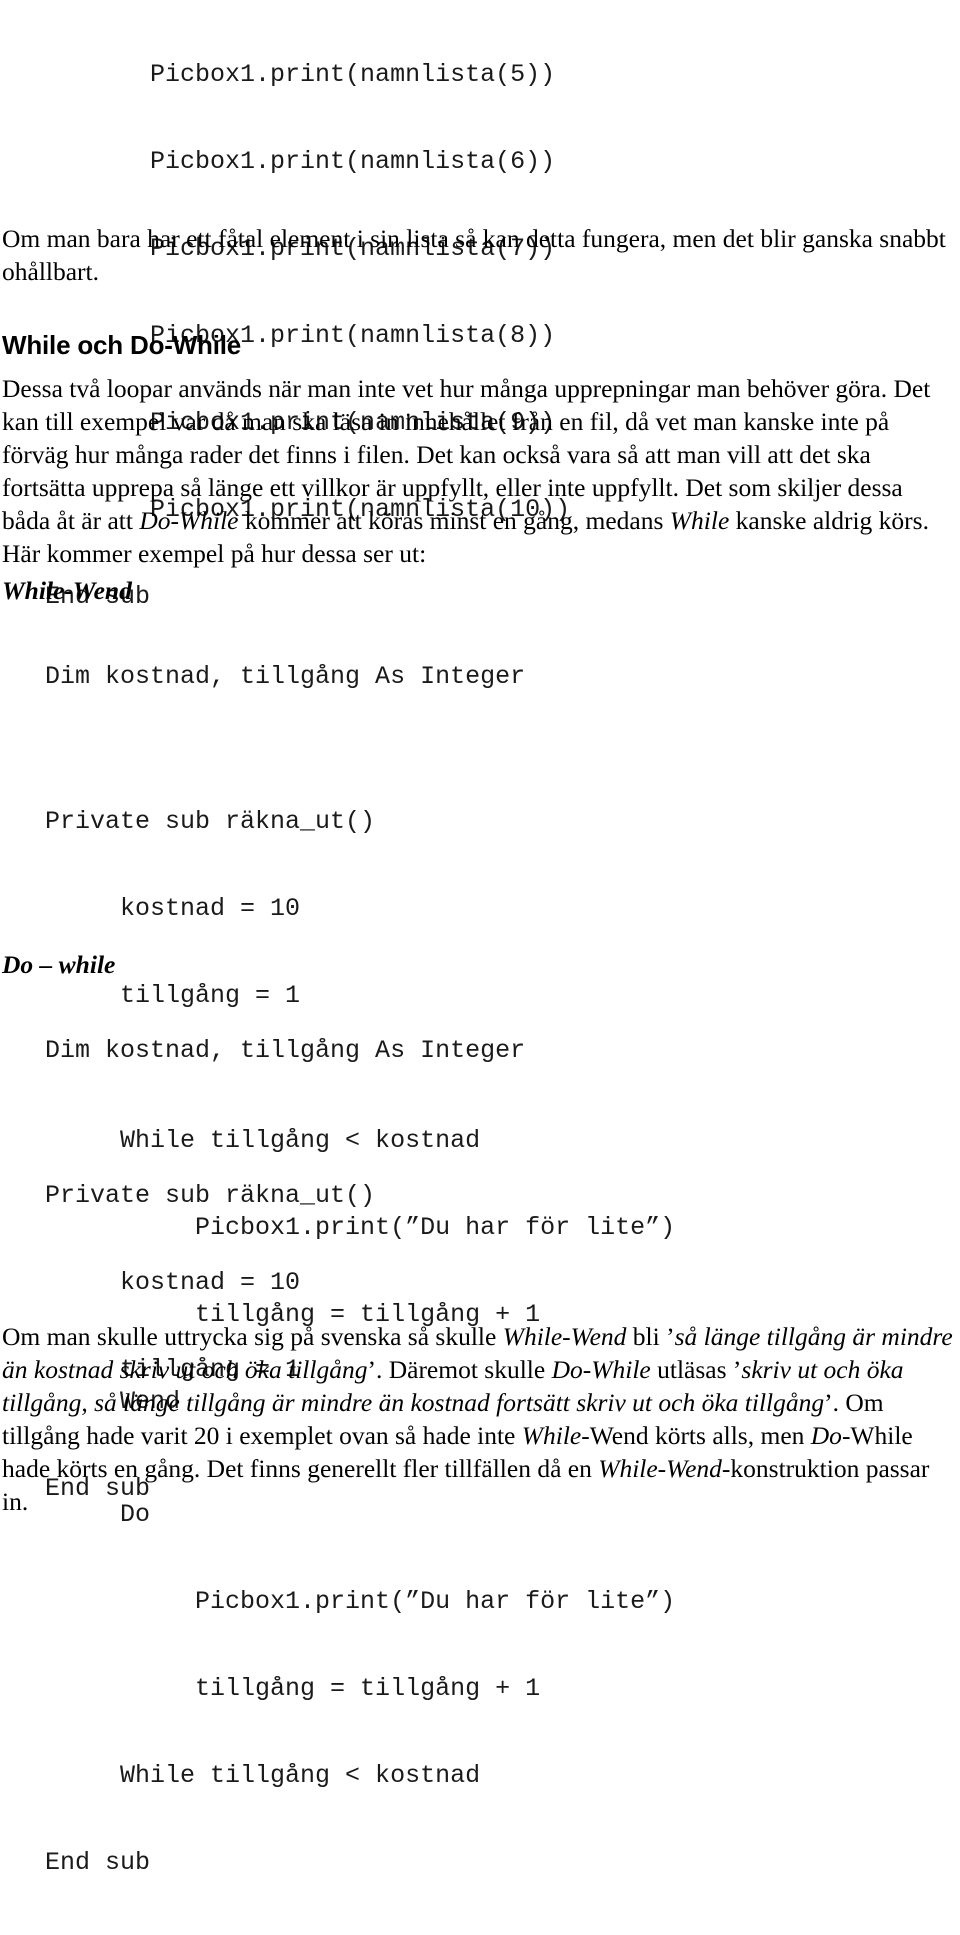 The image size is (960, 1935). I want to click on emphasis-while-wend: While-Wend, so click(564, 1336).